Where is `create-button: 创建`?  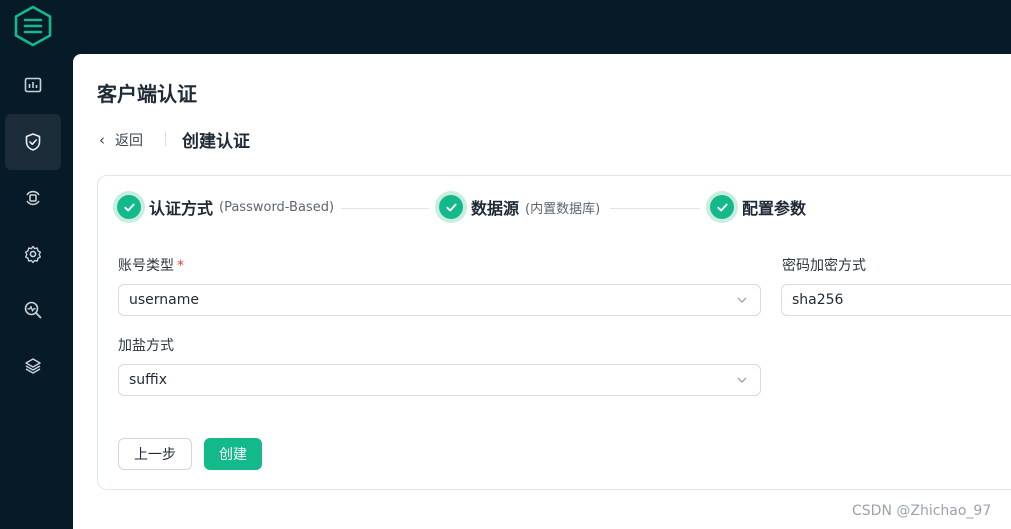
create-button: 创建 is located at coordinates (233, 454).